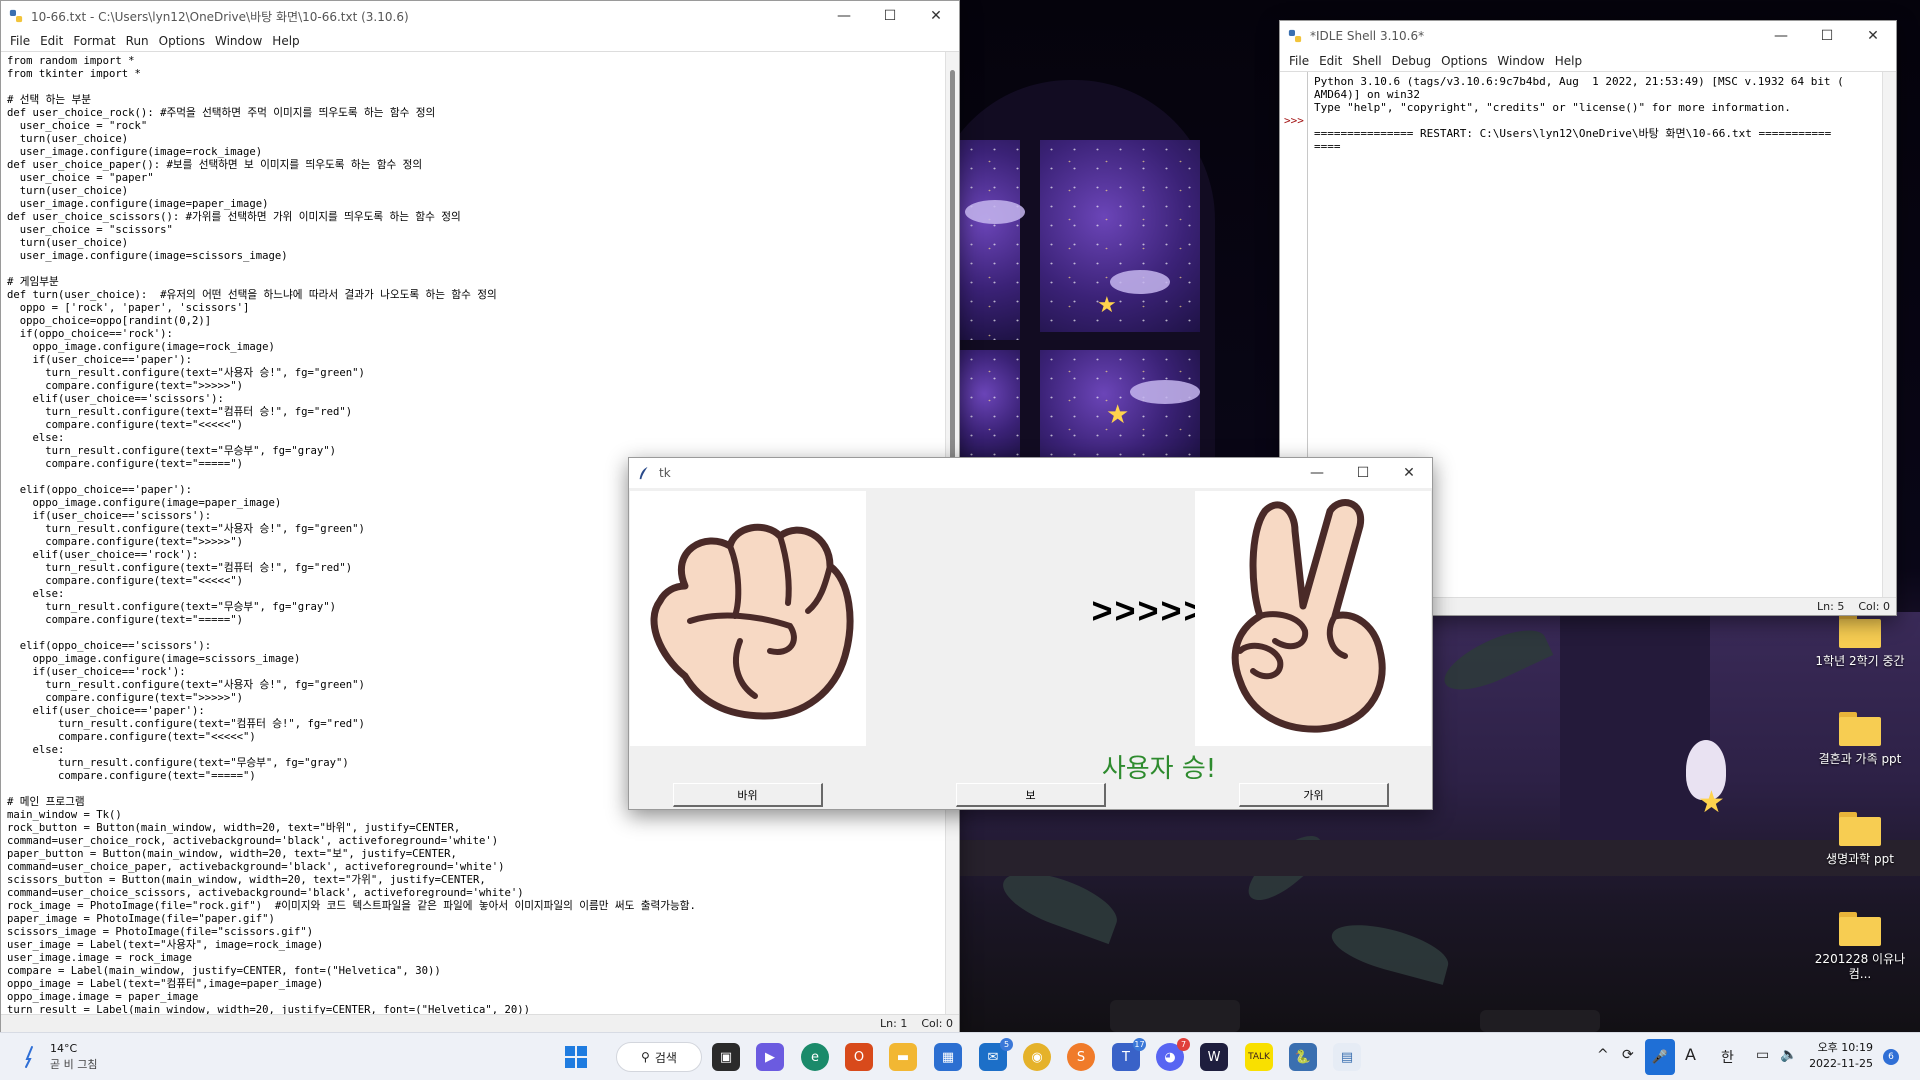 This screenshot has height=1080, width=1920. Describe the element at coordinates (1214, 1057) in the screenshot. I see `webex-icon: W` at that location.